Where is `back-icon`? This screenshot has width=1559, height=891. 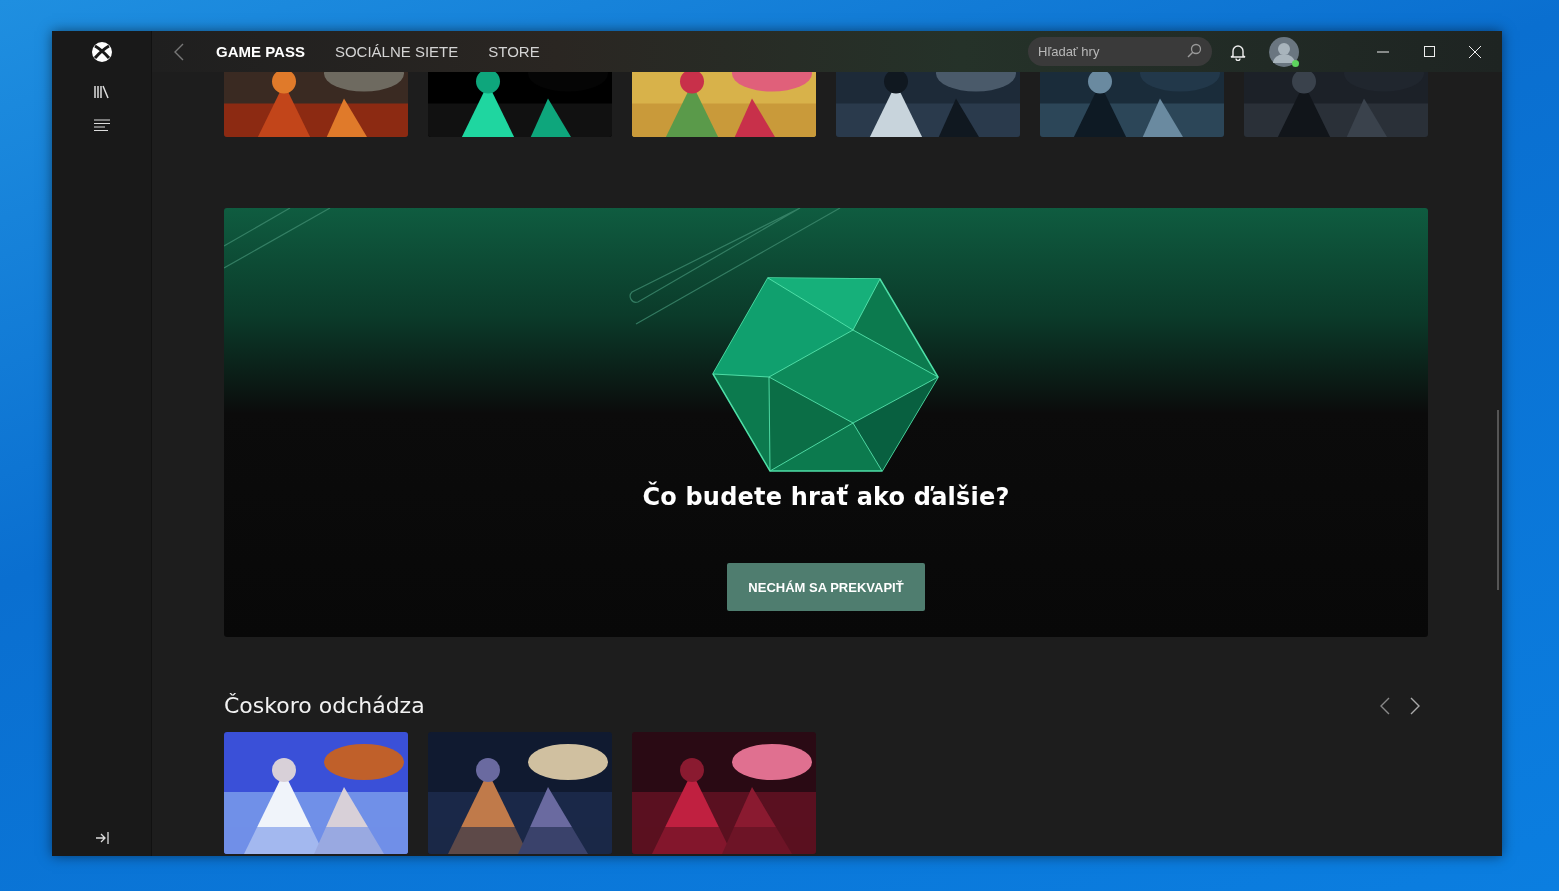 back-icon is located at coordinates (179, 51).